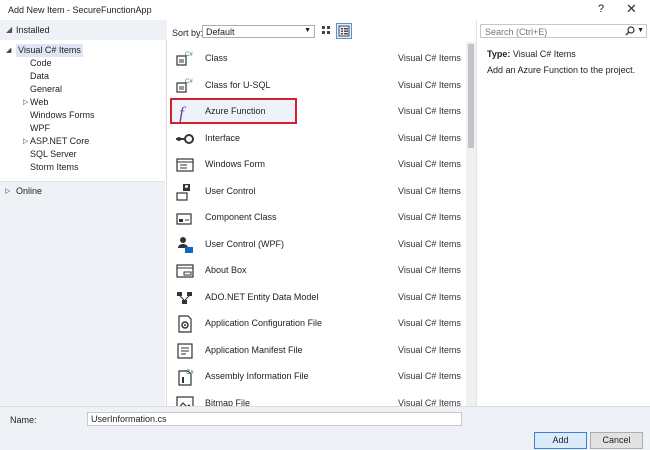 This screenshot has width=650, height=450. I want to click on tree-item: ▷ ASP.NET Core, so click(56, 141).